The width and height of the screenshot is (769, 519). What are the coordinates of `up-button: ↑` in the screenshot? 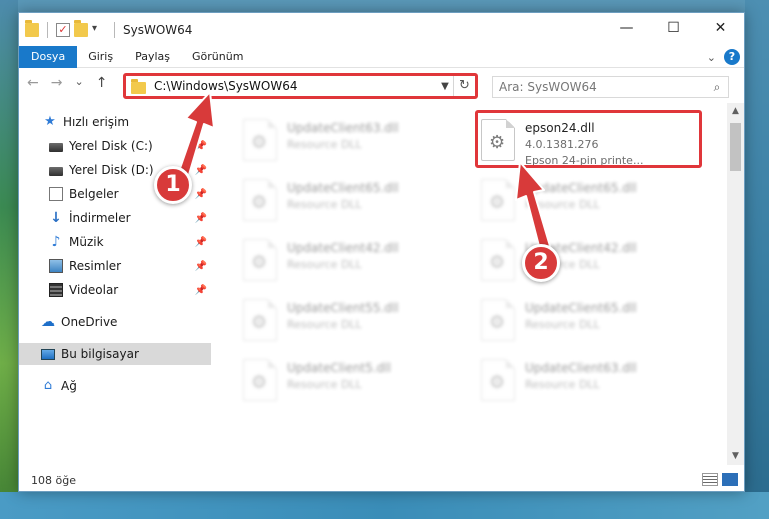 It's located at (102, 83).